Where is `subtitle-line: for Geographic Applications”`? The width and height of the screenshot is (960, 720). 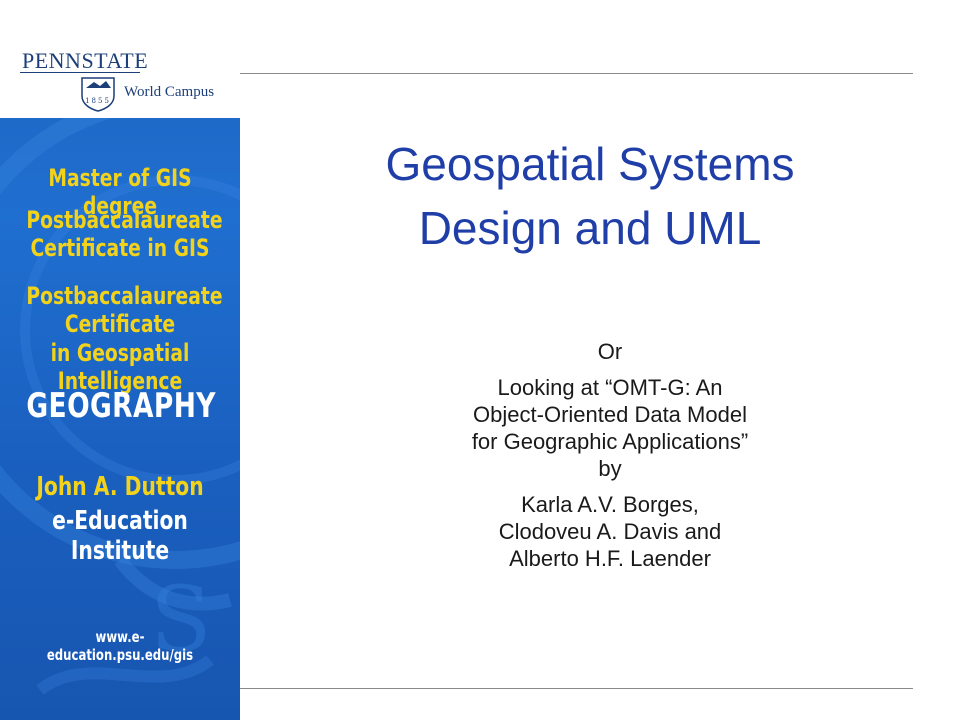 subtitle-line: for Geographic Applications” is located at coordinates (610, 441).